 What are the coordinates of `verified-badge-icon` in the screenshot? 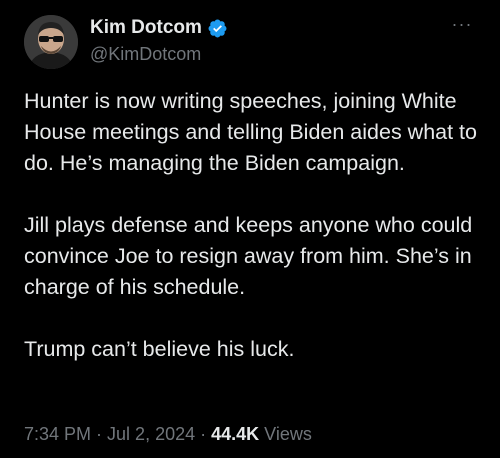 It's located at (217, 28).